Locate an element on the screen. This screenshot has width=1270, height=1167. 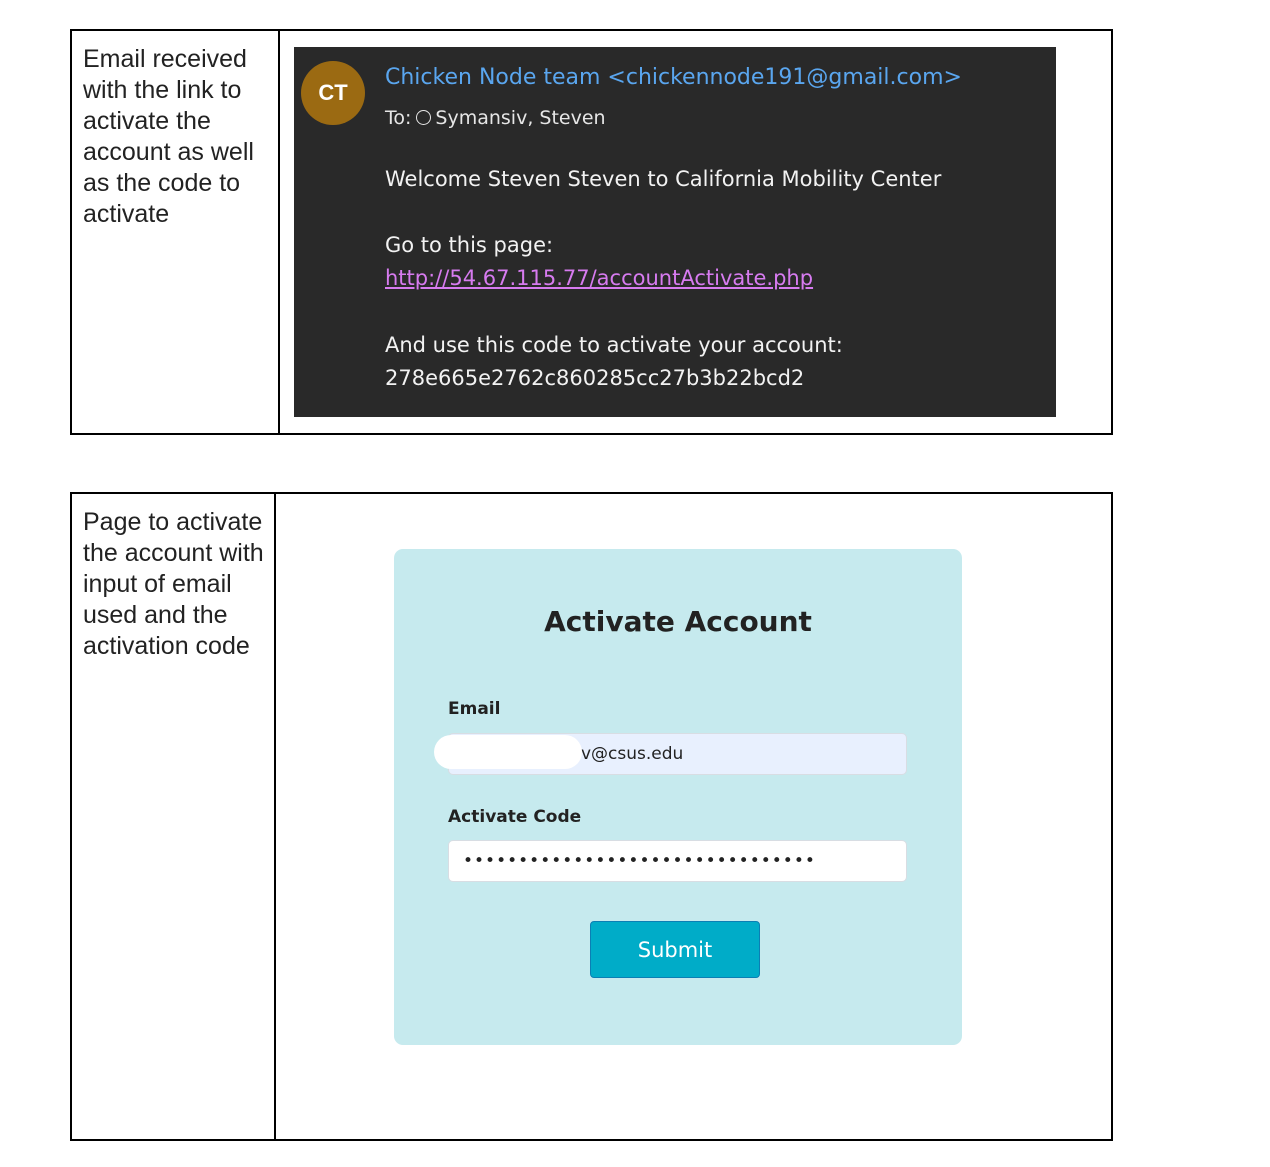
redaction-overlay is located at coordinates (508, 752).